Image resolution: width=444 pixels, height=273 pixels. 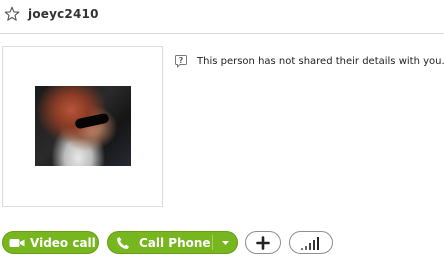 What do you see at coordinates (123, 242) in the screenshot?
I see `phone-handset-icon` at bounding box center [123, 242].